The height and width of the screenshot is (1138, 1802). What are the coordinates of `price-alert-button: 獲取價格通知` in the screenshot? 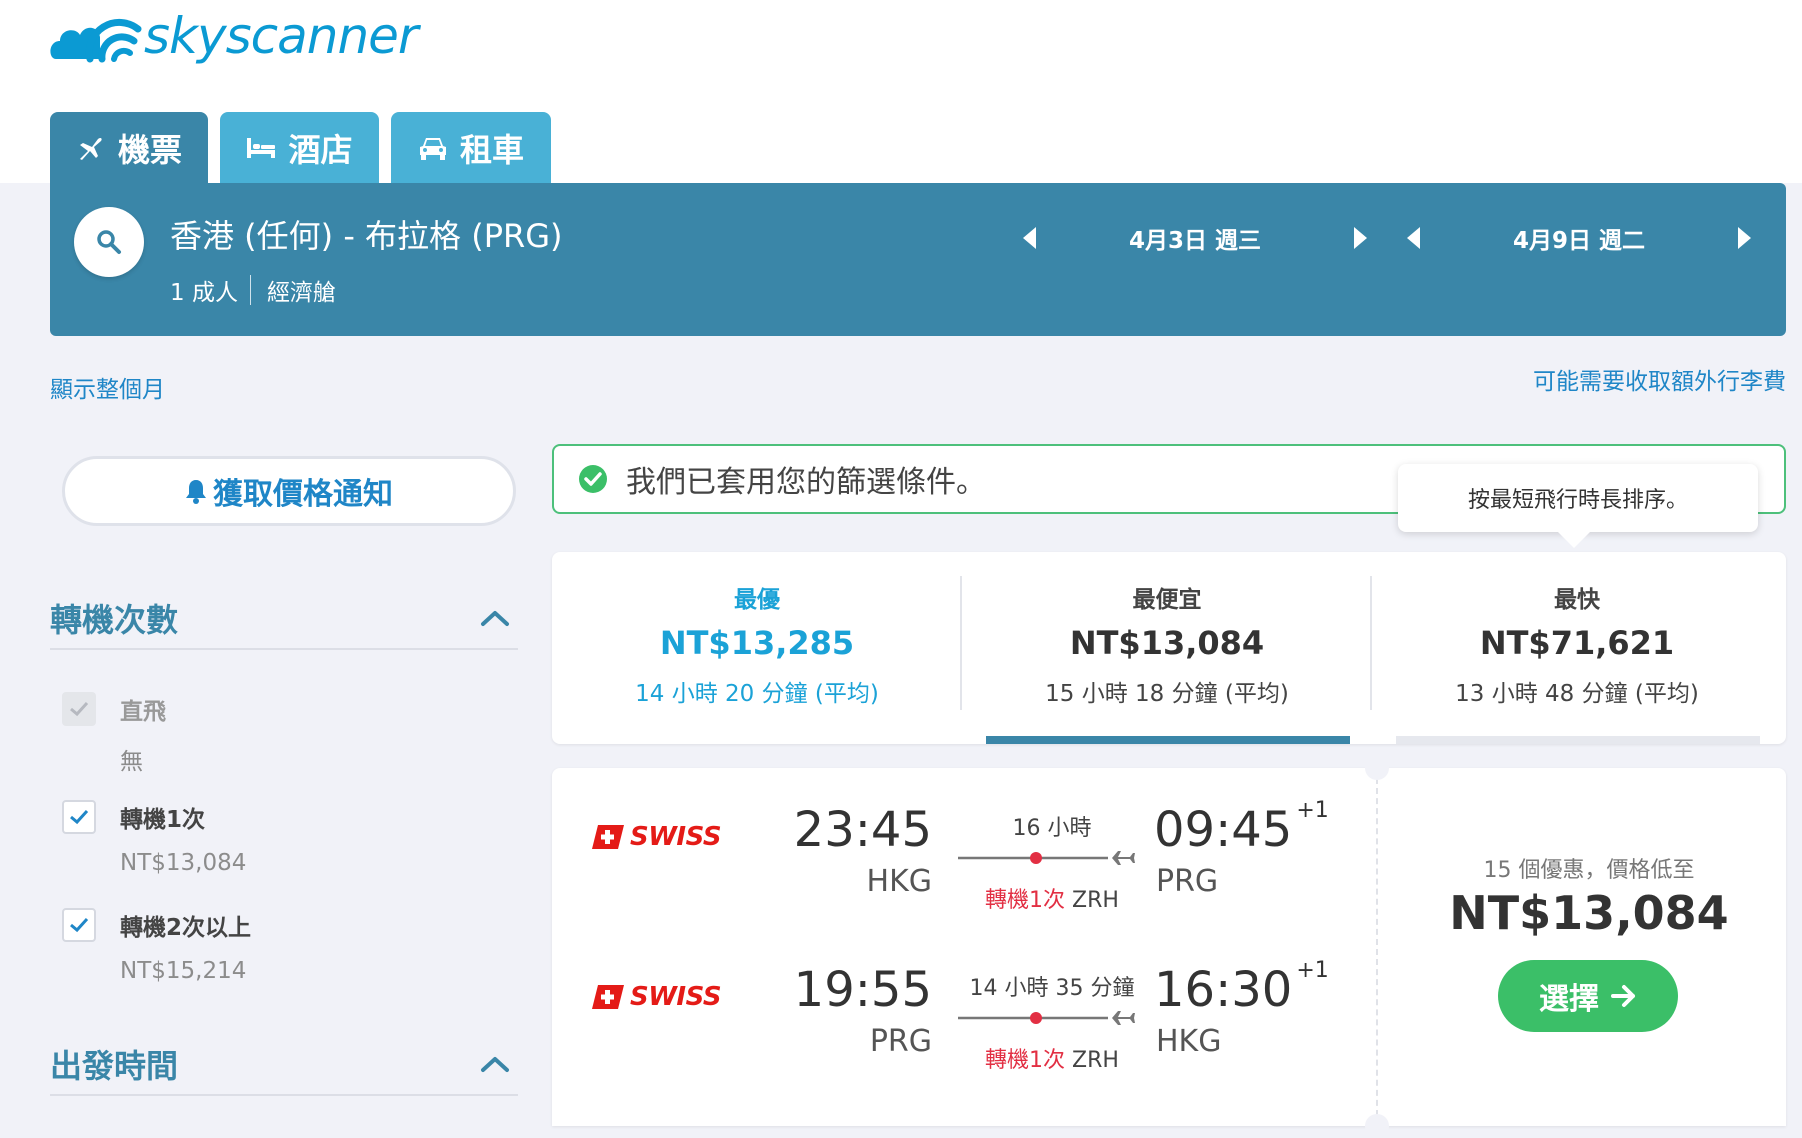 It's located at (289, 491).